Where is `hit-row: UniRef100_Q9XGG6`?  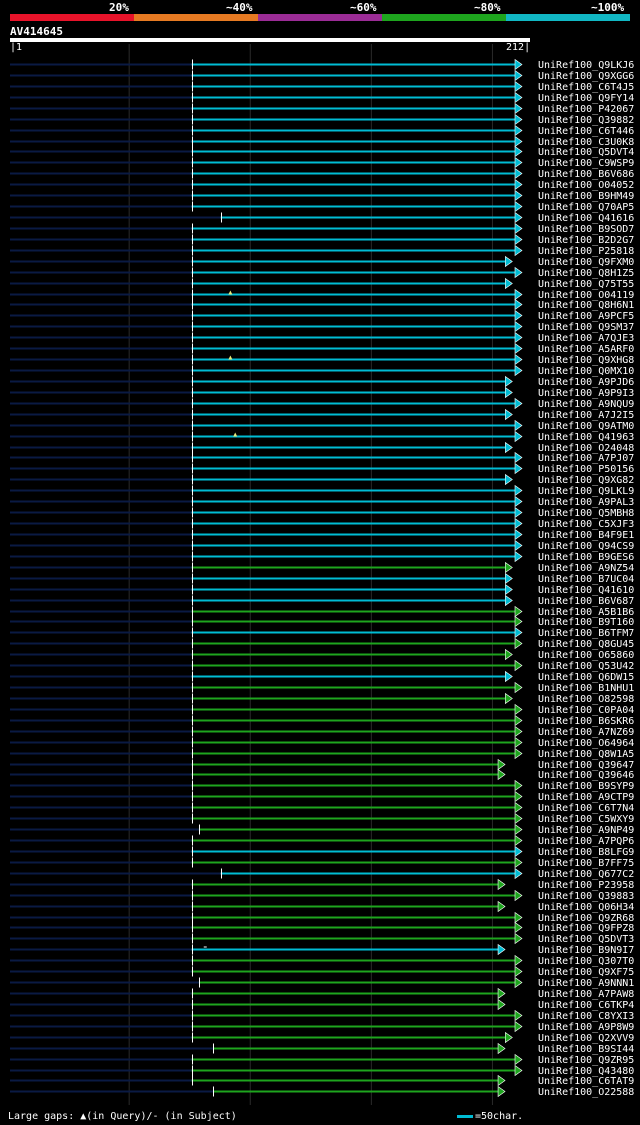 hit-row: UniRef100_Q9XGG6 is located at coordinates (322, 76).